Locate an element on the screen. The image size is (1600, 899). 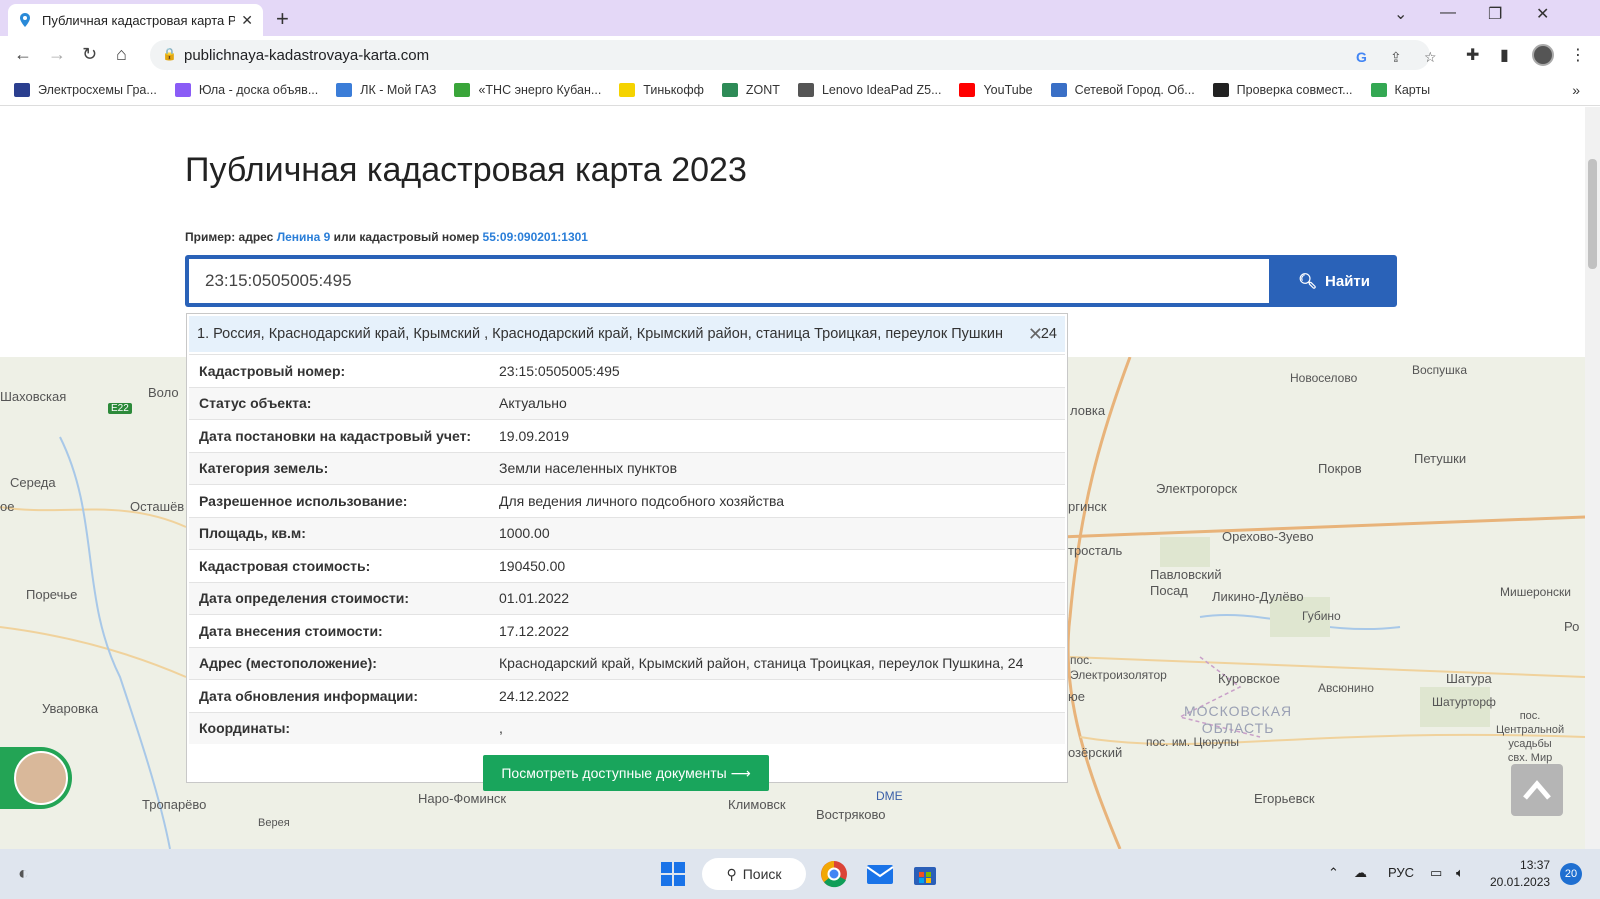
onedrive-icon: ☁ is located at coordinates (1360, 873).